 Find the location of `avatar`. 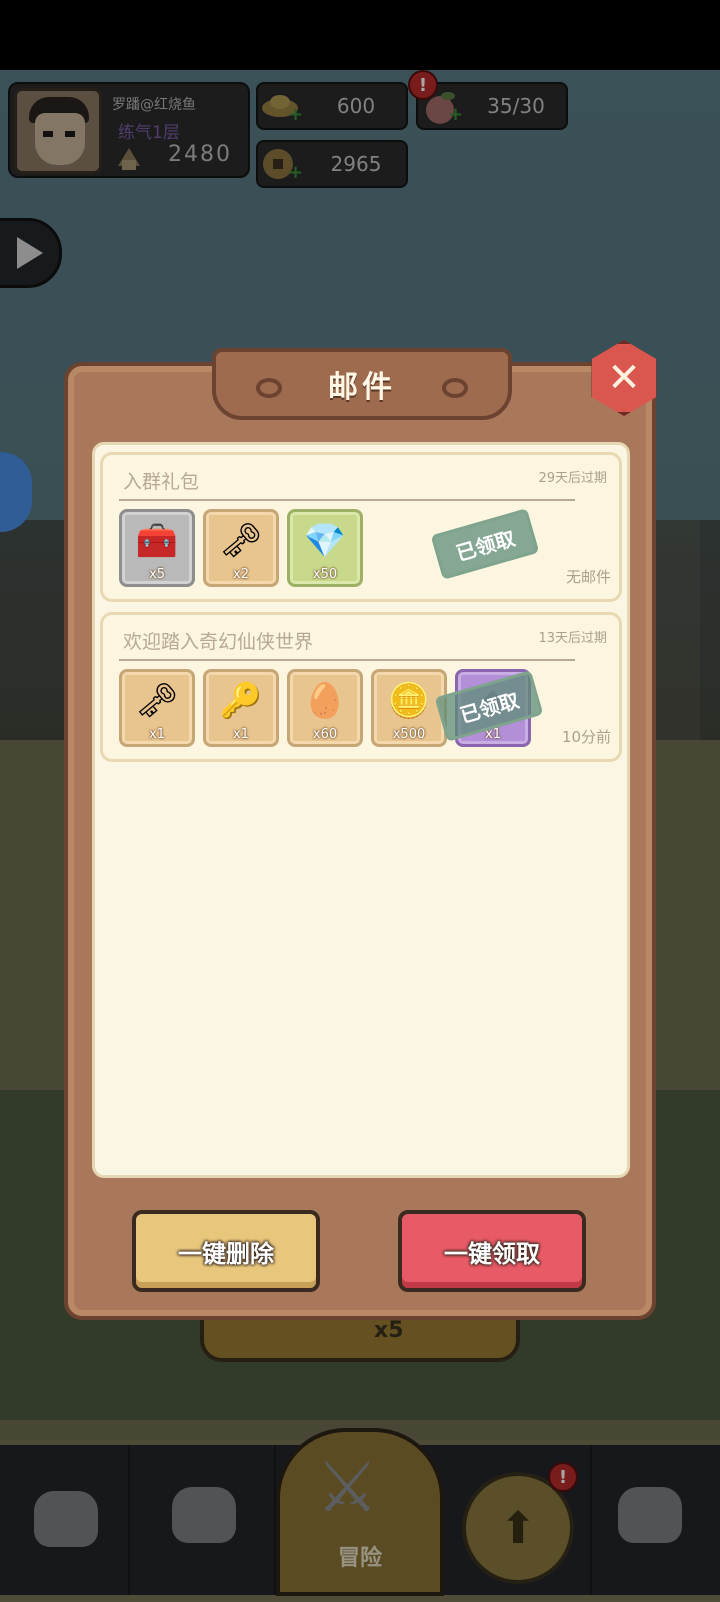

avatar is located at coordinates (58, 131).